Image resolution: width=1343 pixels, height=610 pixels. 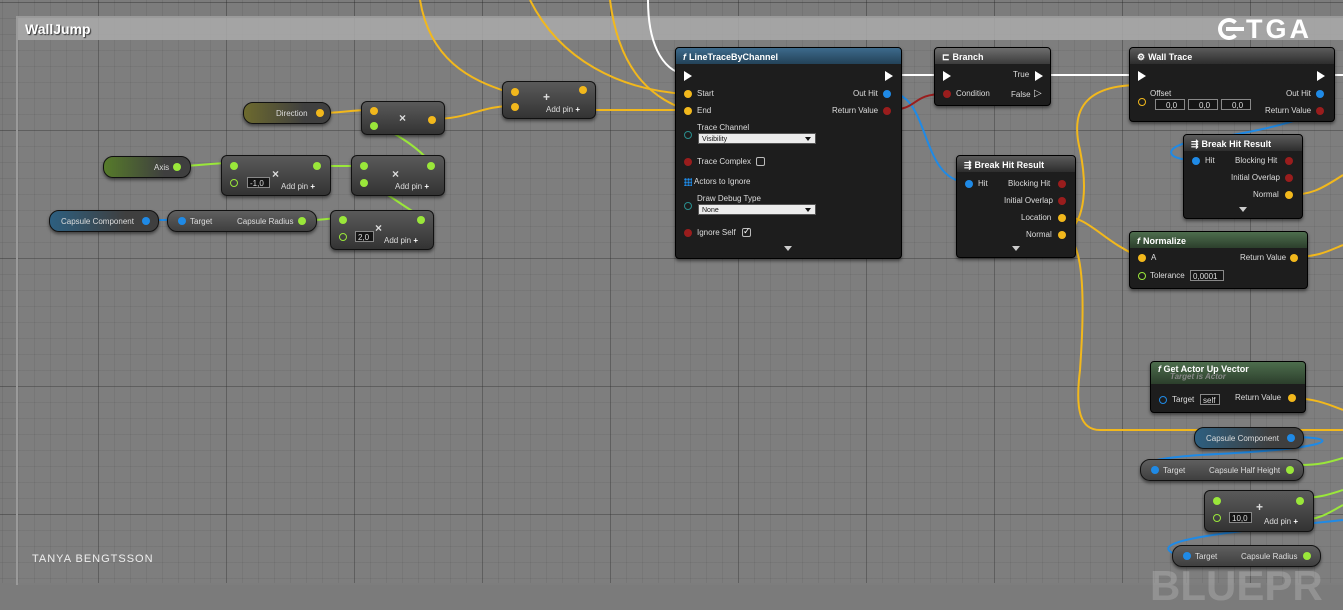 I want to click on draw-debug-type-pin, so click(x=688, y=206).